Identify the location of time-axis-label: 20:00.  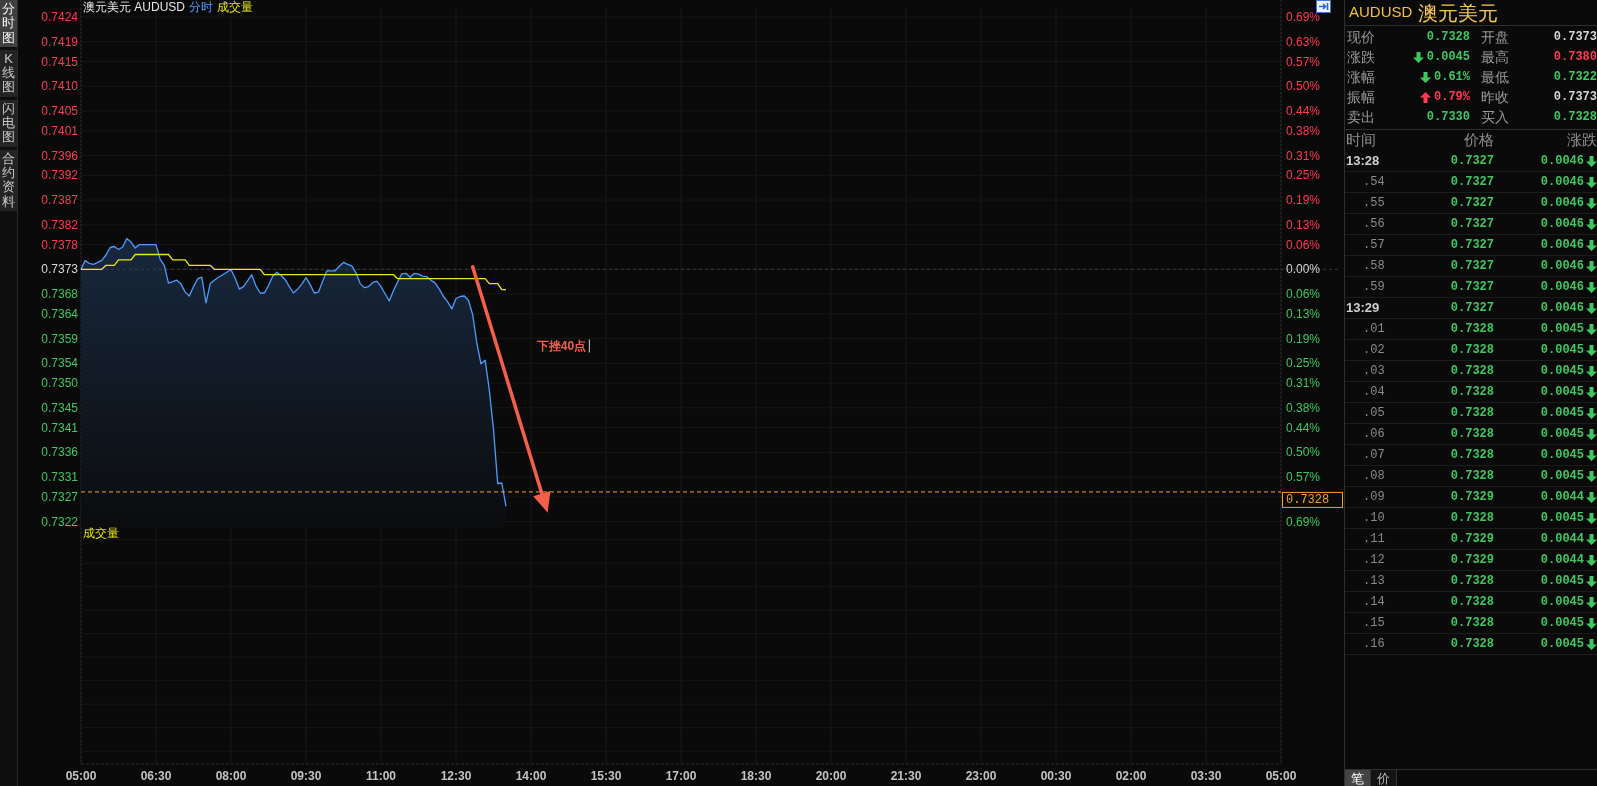
(831, 776).